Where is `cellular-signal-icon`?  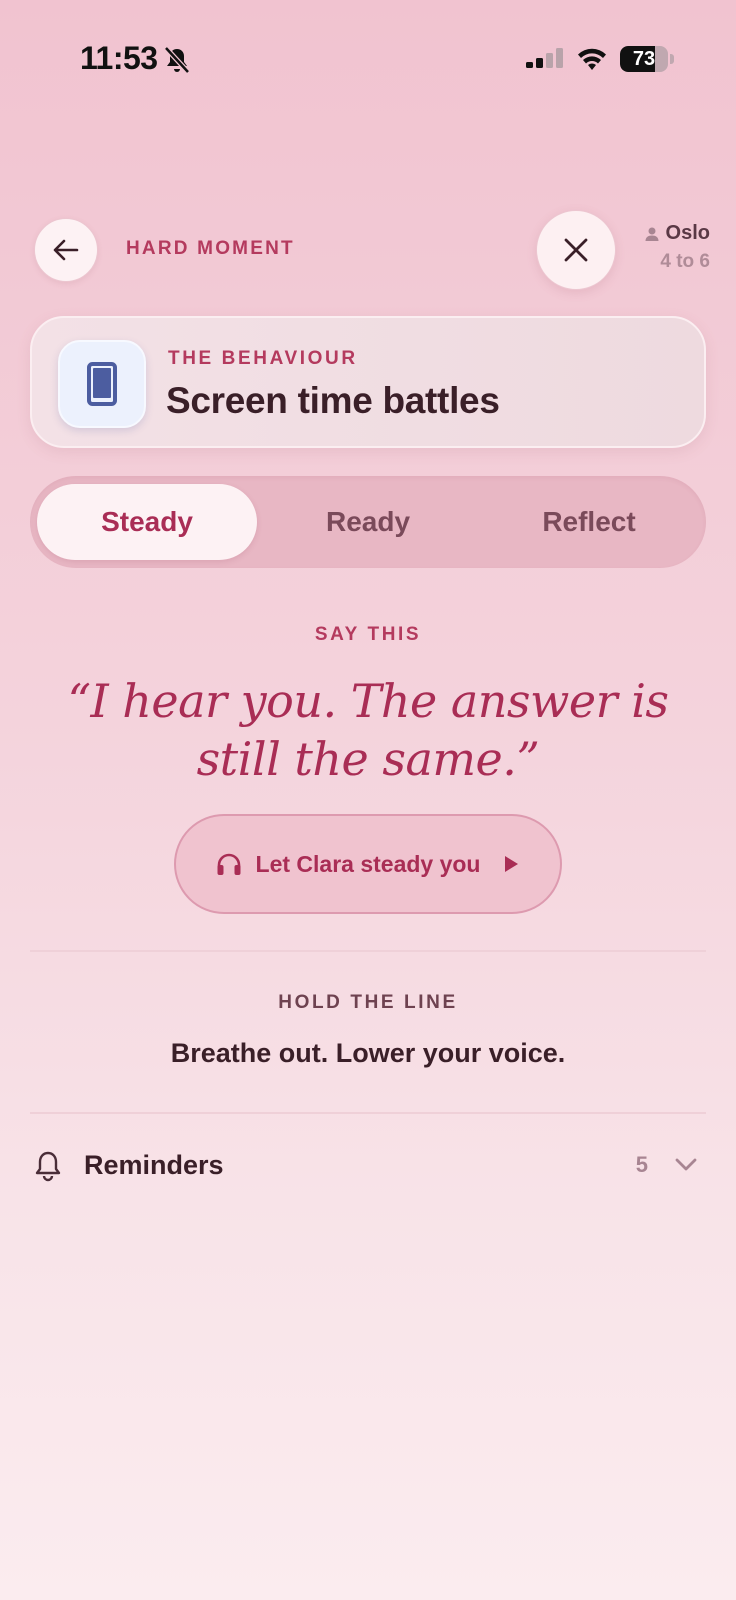
cellular-signal-icon is located at coordinates (544, 58).